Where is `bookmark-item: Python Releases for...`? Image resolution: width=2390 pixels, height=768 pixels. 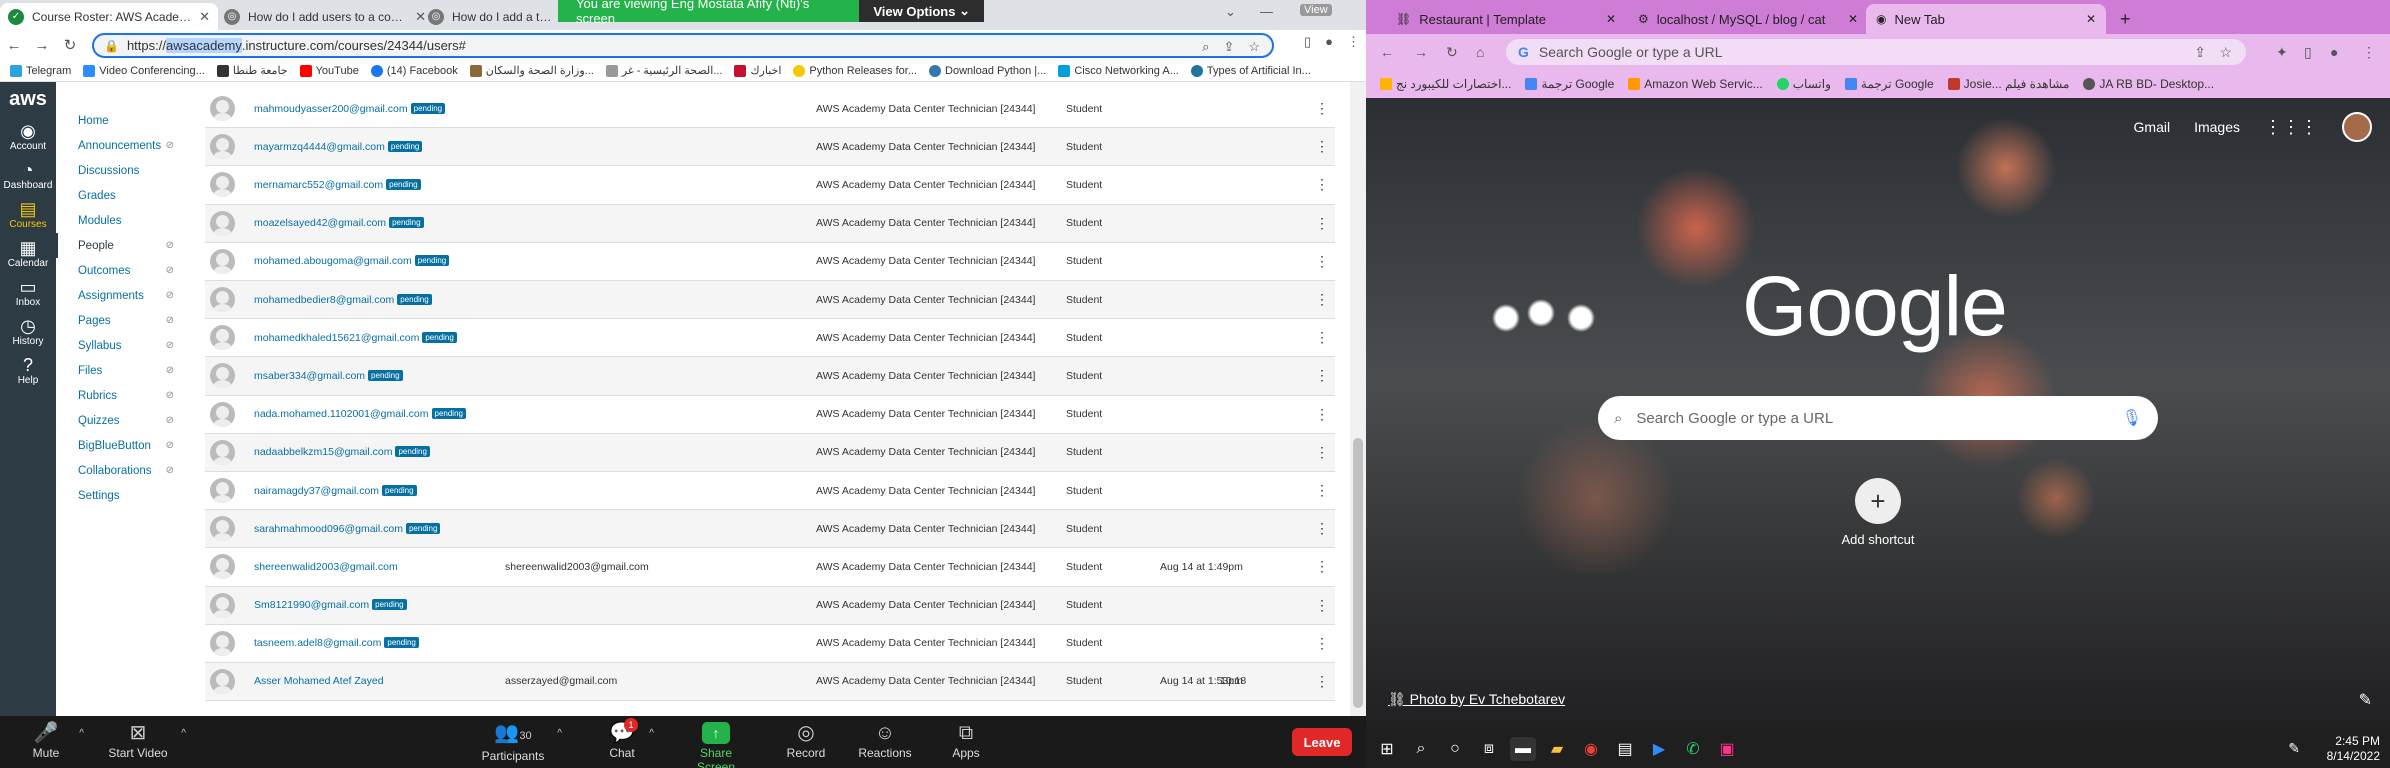 bookmark-item: Python Releases for... is located at coordinates (855, 70).